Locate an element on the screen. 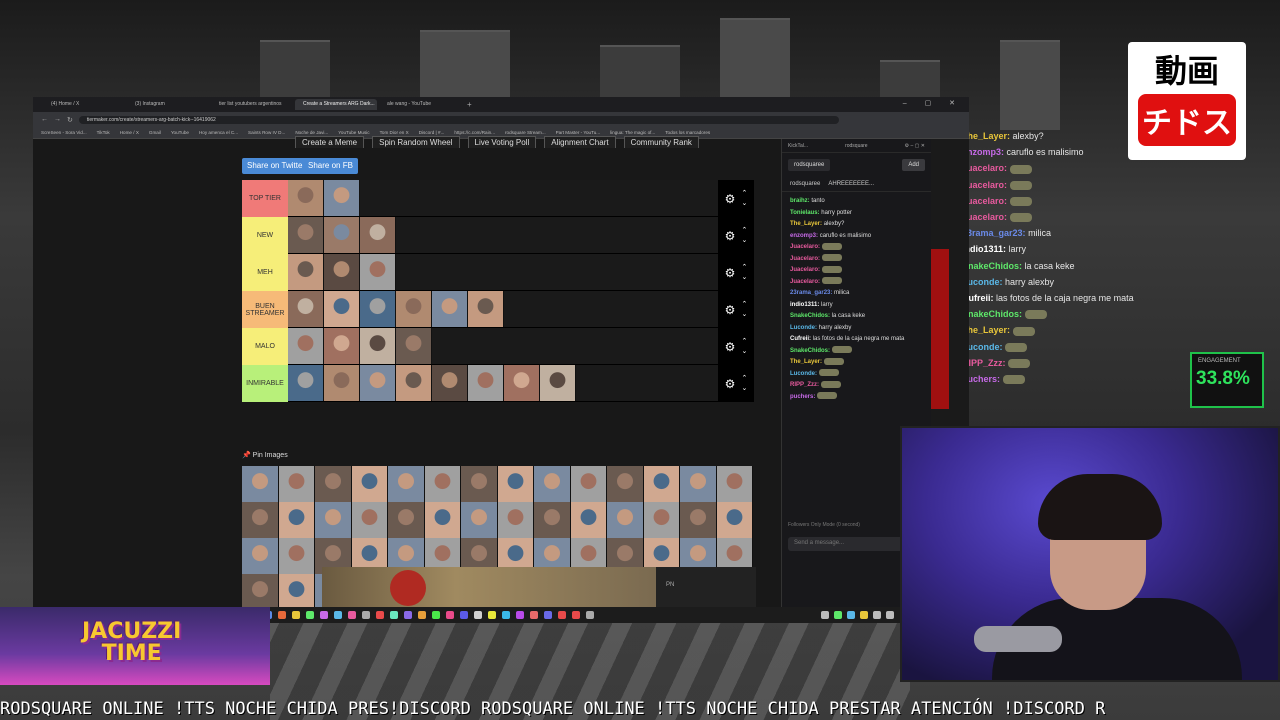 The height and width of the screenshot is (720, 1280). reload-icon: ↻ is located at coordinates (70, 120).